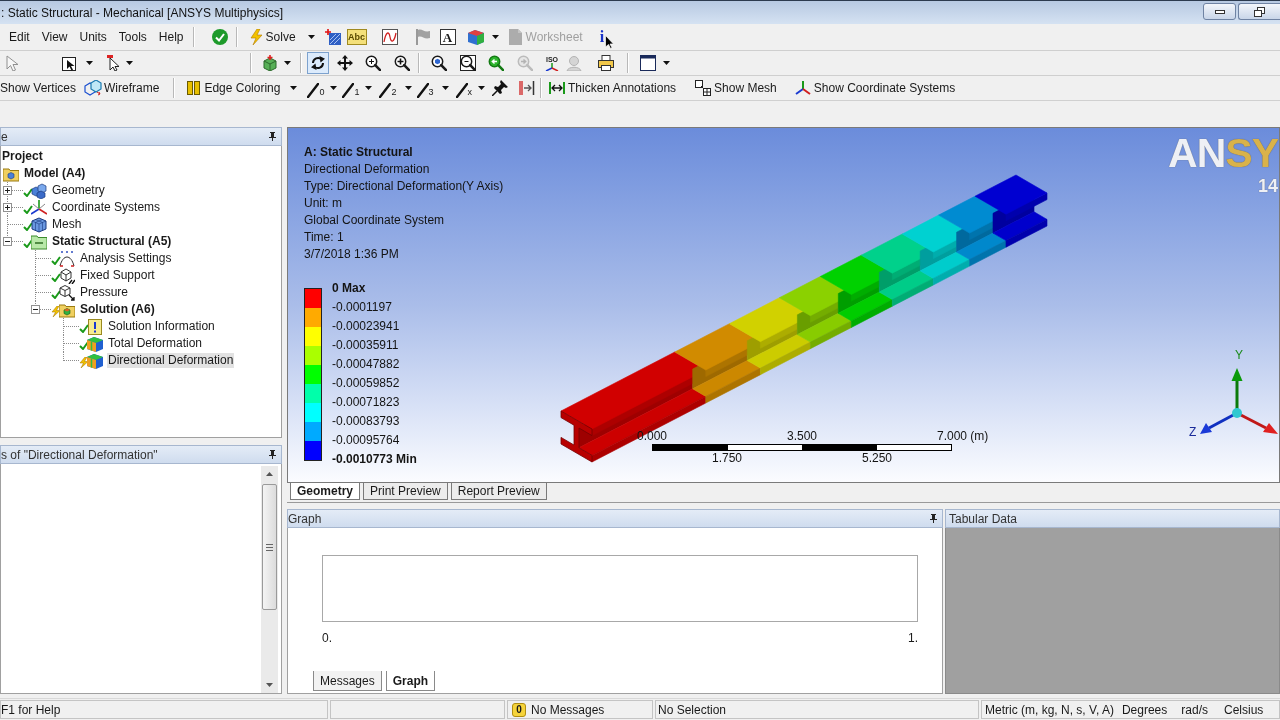 The image size is (1280, 720). Describe the element at coordinates (104, 292) in the screenshot. I see `tree-item: Pressure` at that location.